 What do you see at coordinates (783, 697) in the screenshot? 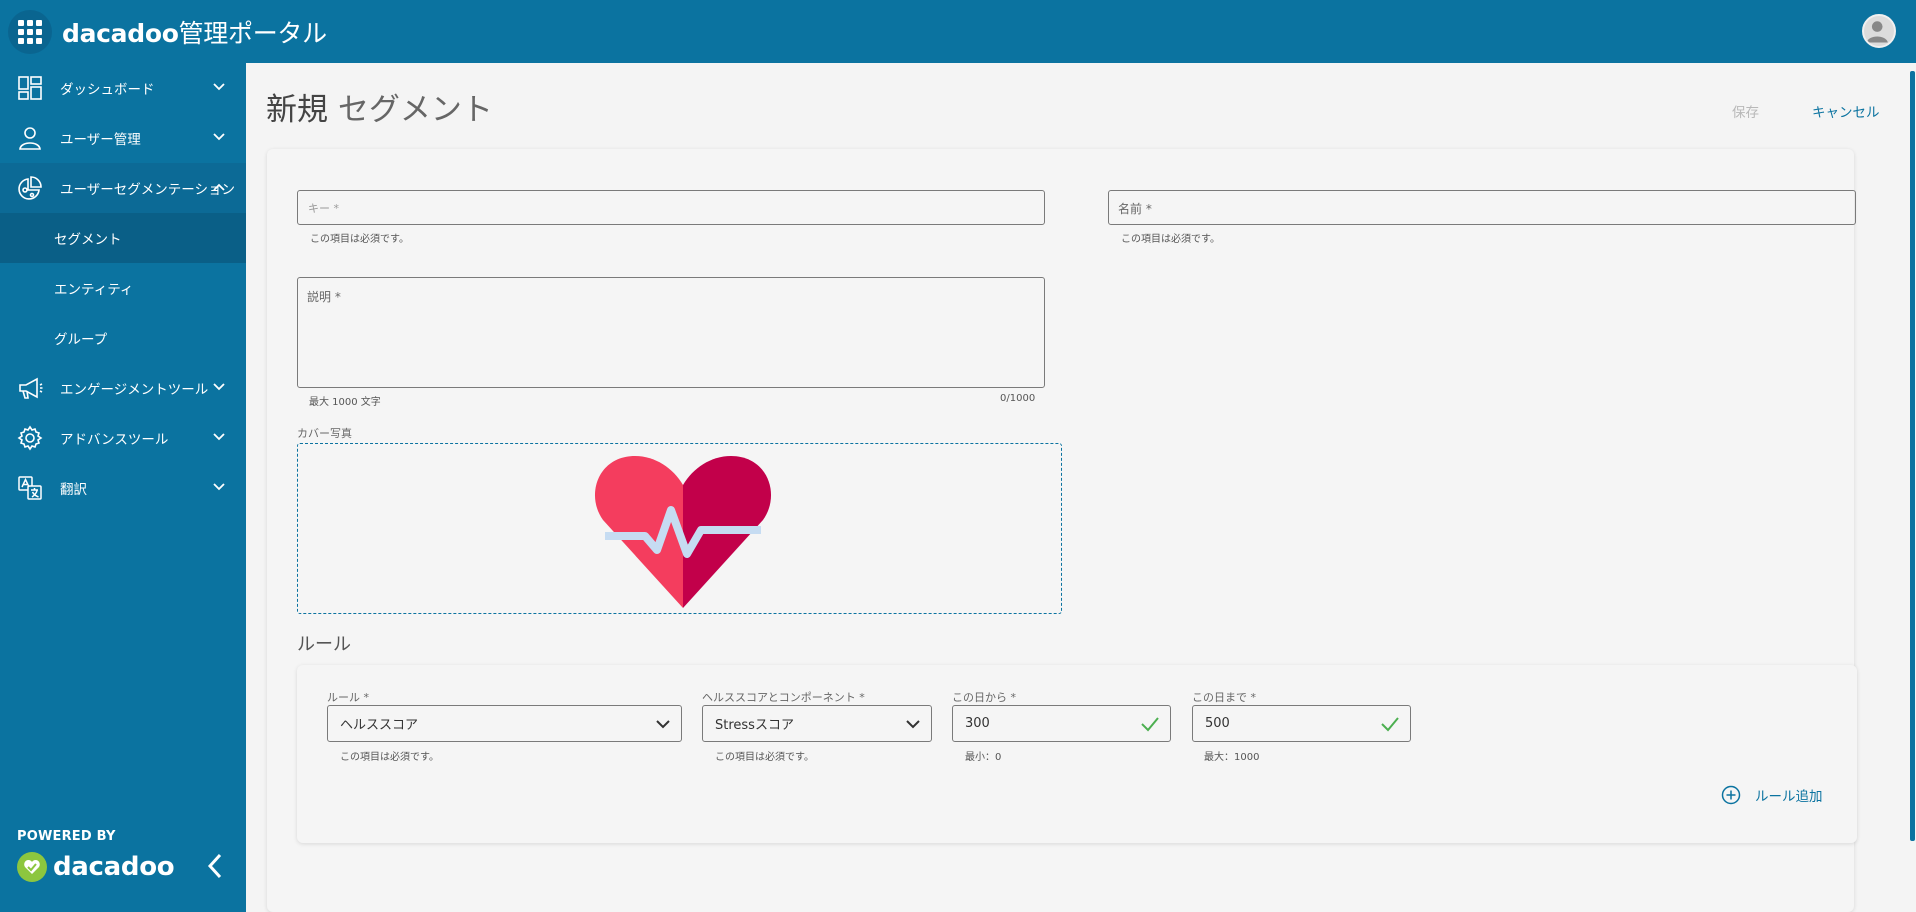
I see `component-label: ヘルススコアとコンポーネント *` at bounding box center [783, 697].